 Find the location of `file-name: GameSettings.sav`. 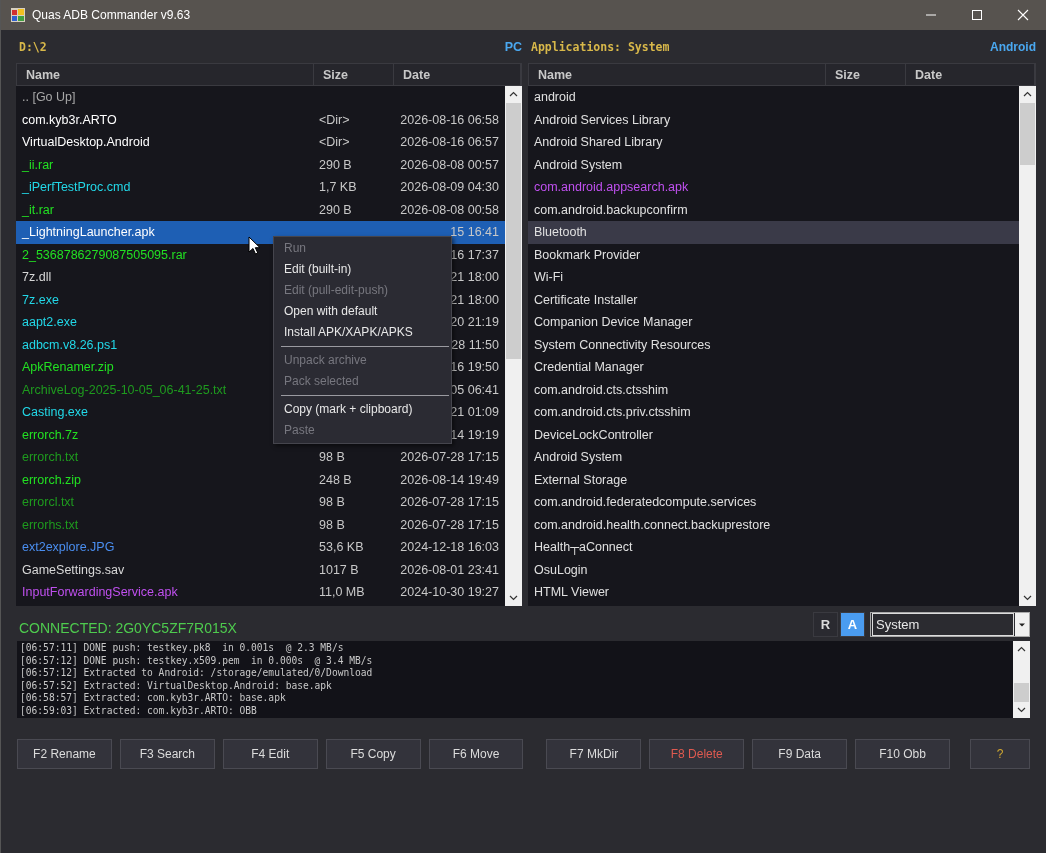

file-name: GameSettings.sav is located at coordinates (73, 569).